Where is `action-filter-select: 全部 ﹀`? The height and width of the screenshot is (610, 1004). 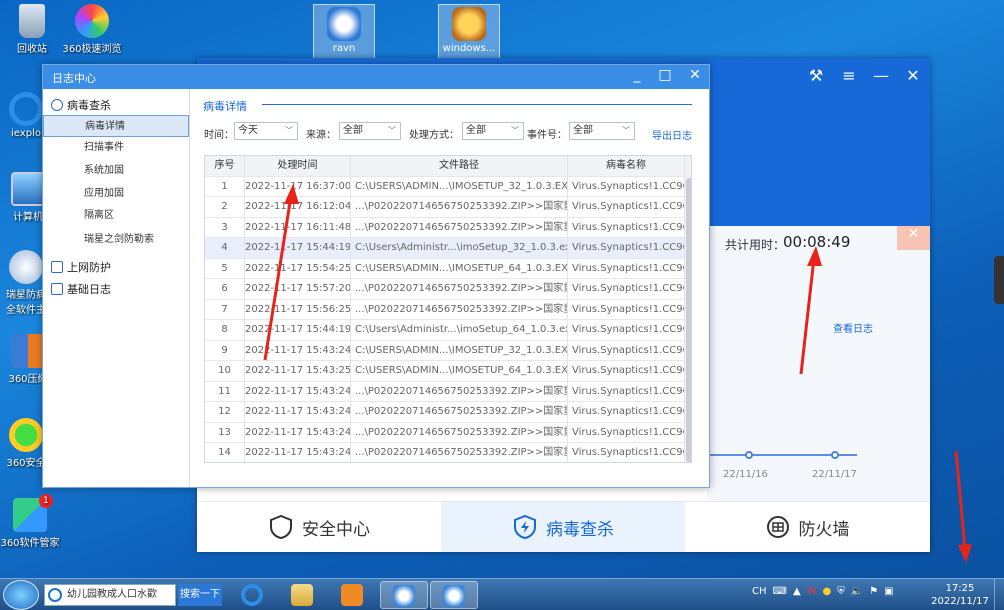
action-filter-select: 全部 ﹀ is located at coordinates (493, 131).